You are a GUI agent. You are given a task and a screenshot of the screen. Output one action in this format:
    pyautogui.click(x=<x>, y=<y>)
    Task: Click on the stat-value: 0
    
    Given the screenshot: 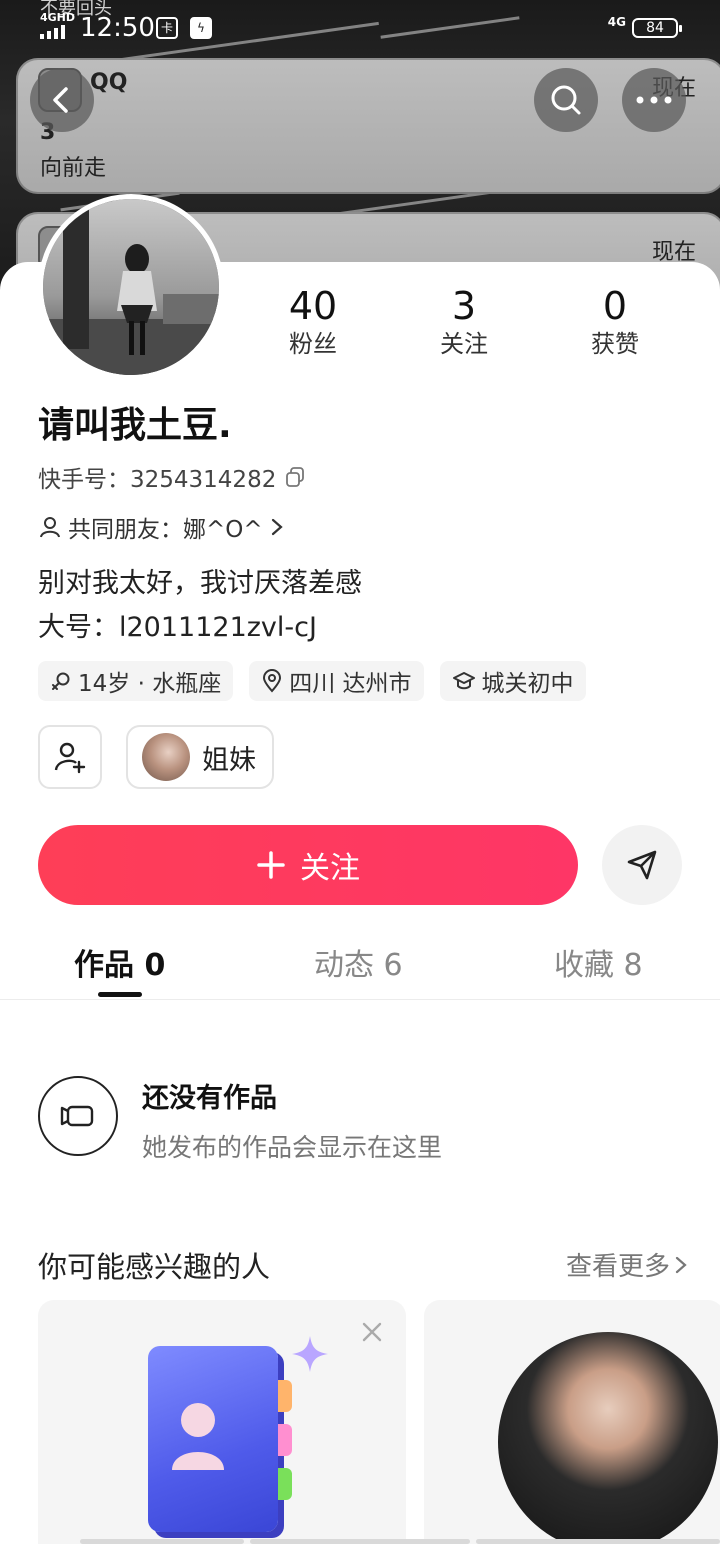 What is the action you would take?
    pyautogui.click(x=615, y=306)
    